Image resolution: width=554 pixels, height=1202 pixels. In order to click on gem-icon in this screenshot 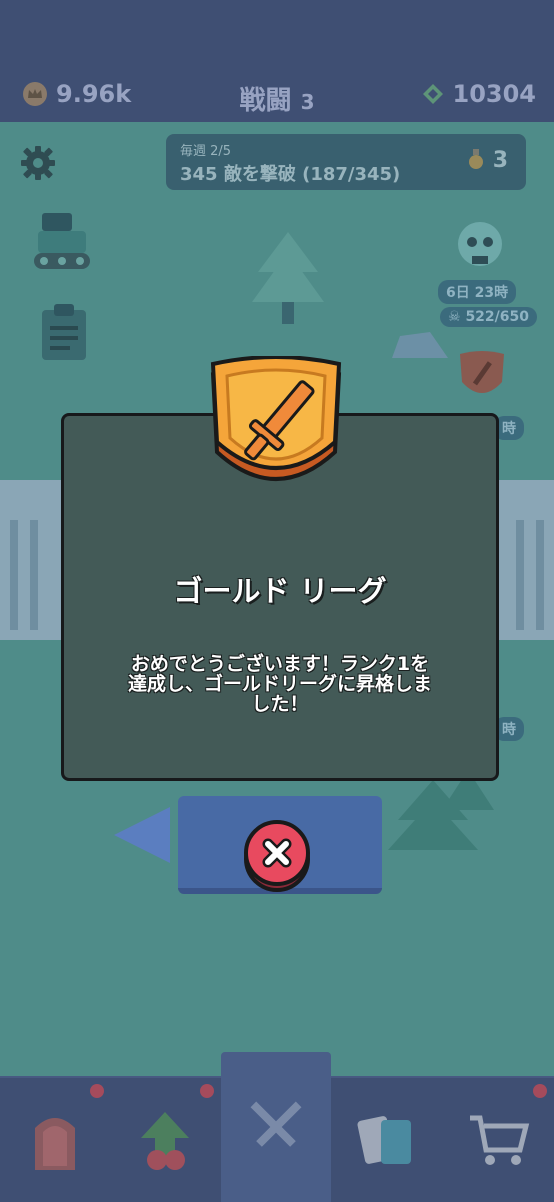, I will do `click(432, 94)`.